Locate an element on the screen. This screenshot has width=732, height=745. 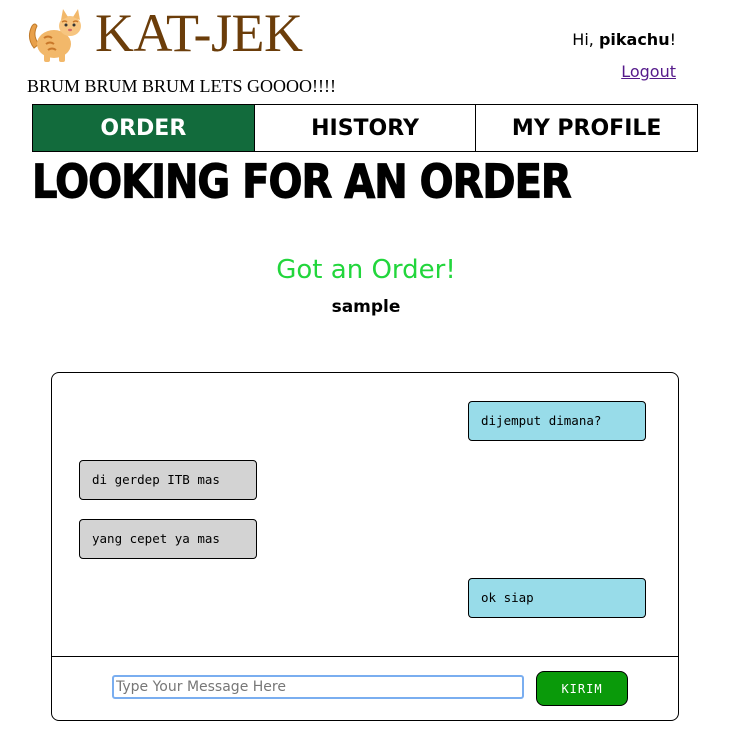
tab-history: HISTORY is located at coordinates (365, 128).